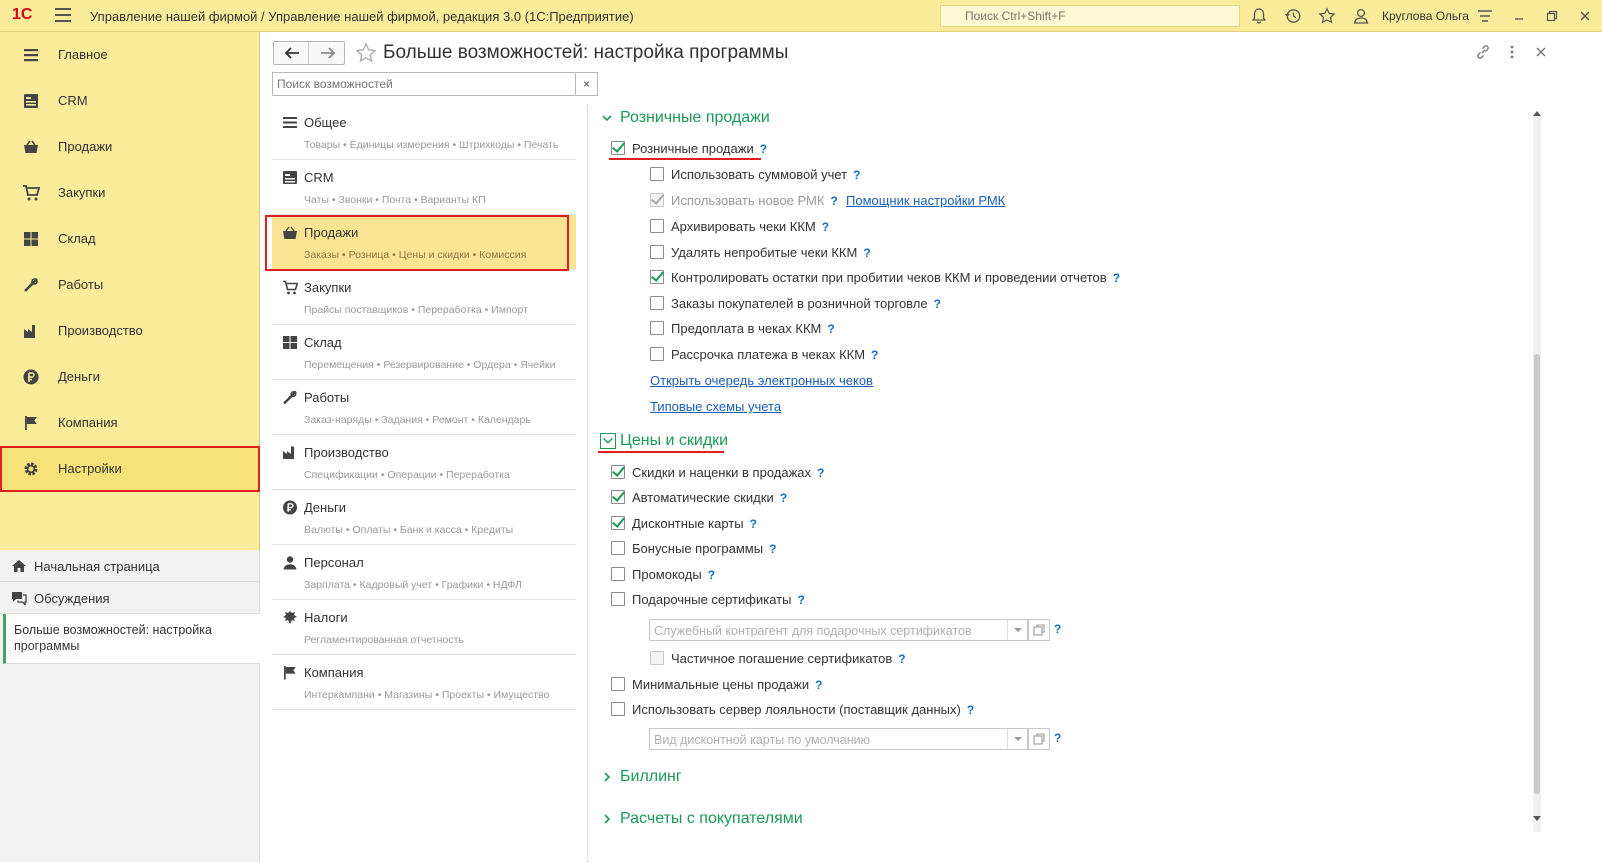 Image resolution: width=1602 pixels, height=862 pixels. Describe the element at coordinates (1039, 630) in the screenshot. I see `open-counterparty-button` at that location.